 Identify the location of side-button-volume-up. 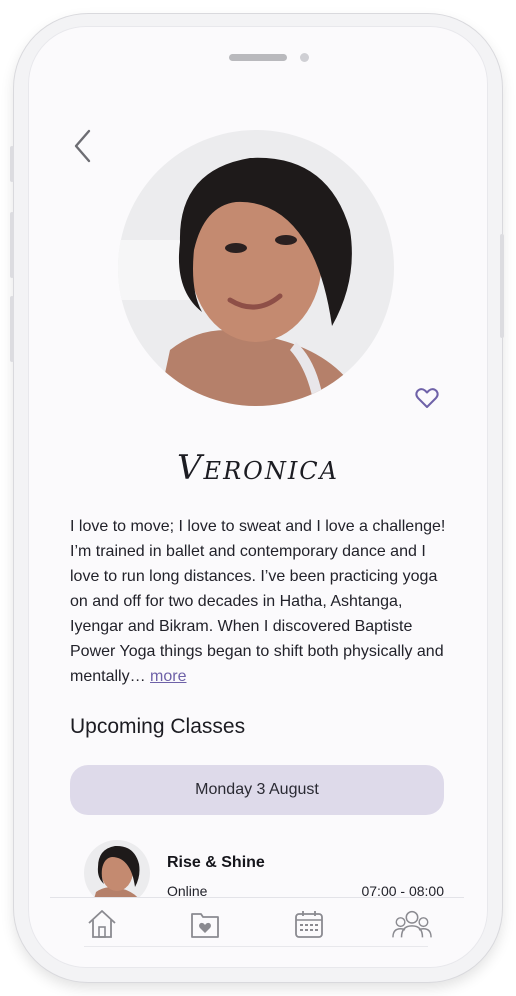
(12, 245).